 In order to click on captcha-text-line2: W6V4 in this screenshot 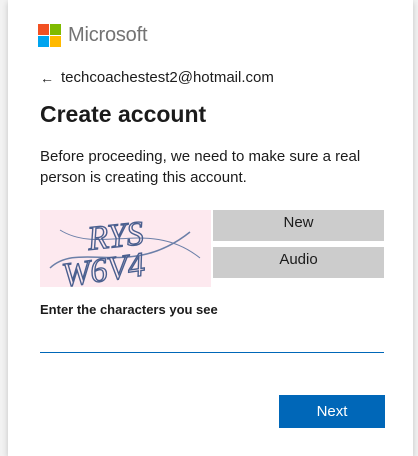, I will do `click(103, 266)`.